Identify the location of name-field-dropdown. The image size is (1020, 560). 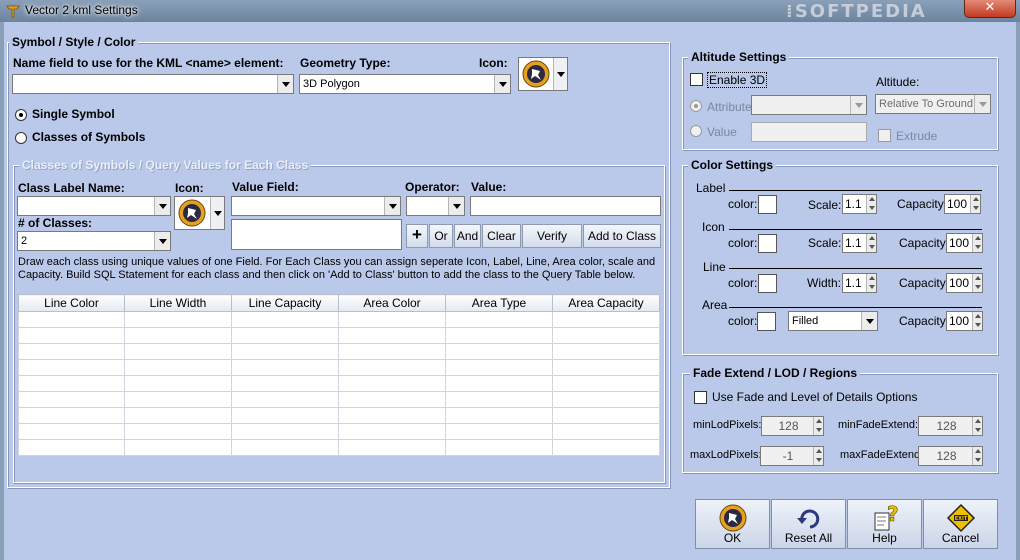
(153, 84).